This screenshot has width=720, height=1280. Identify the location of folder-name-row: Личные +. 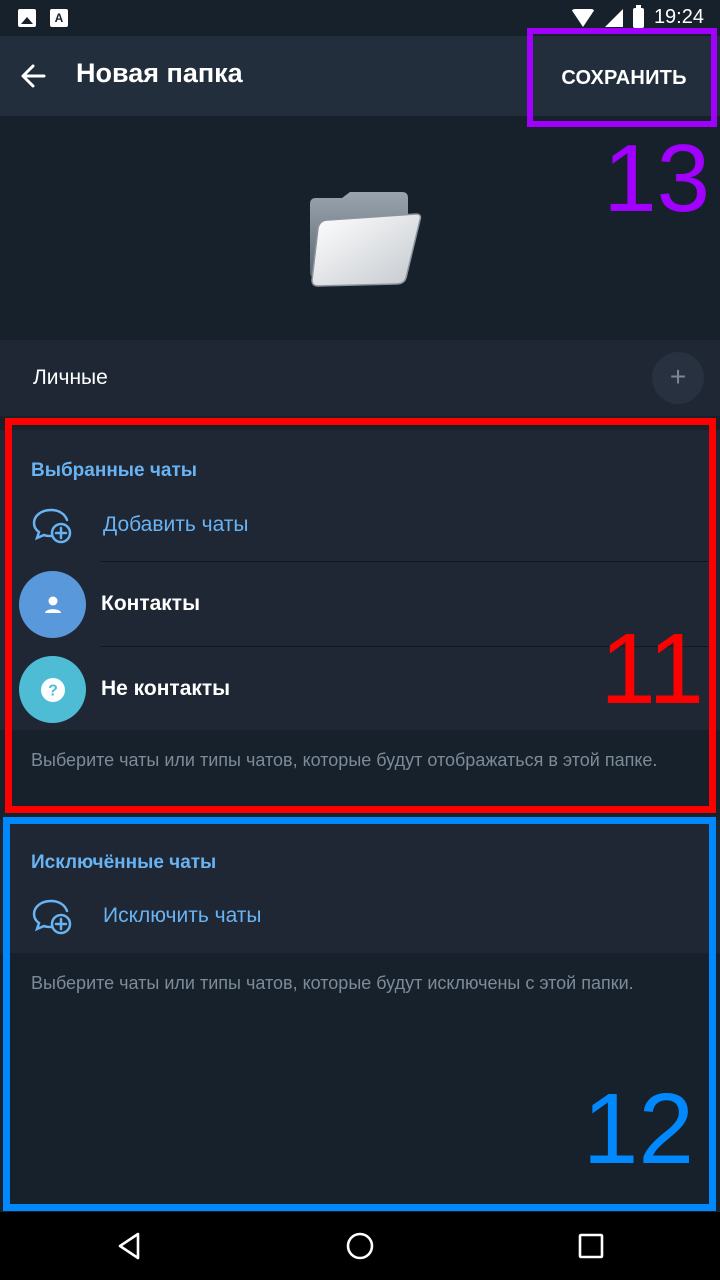
(360, 378).